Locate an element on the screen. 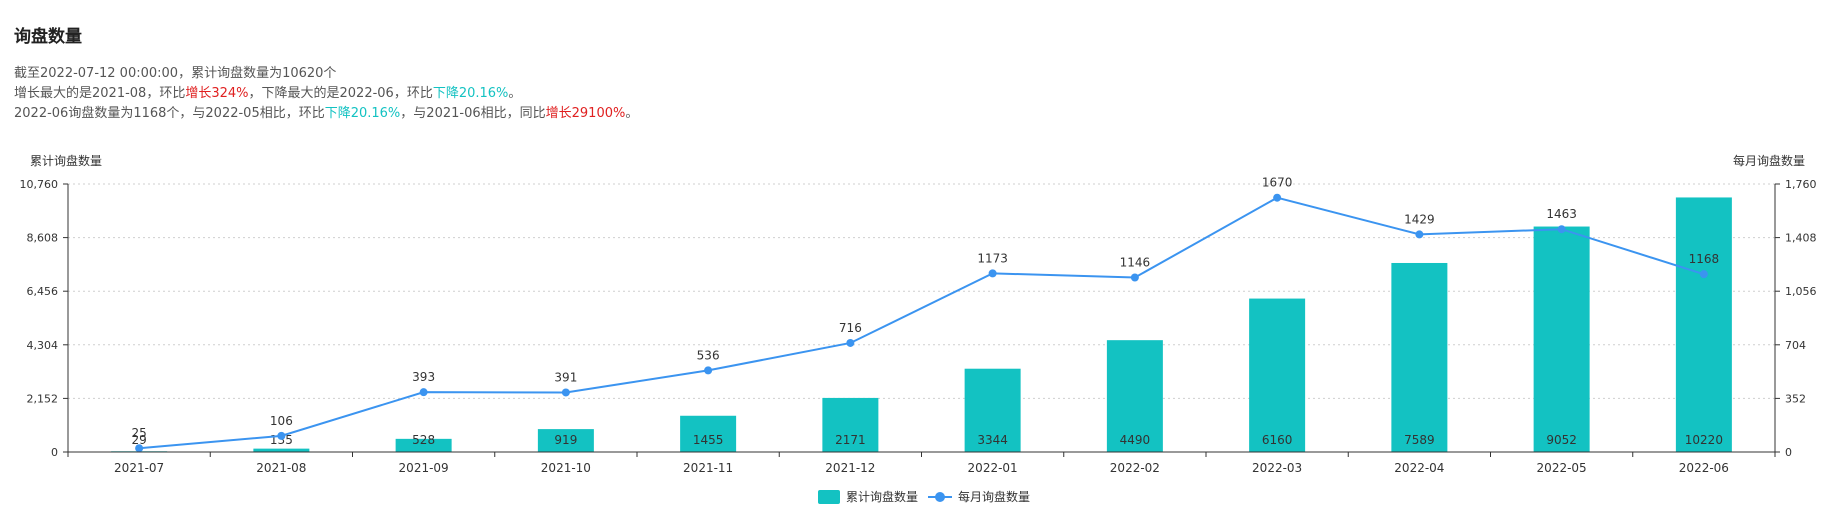  left-tick-label: 4,304 is located at coordinates (43, 345).